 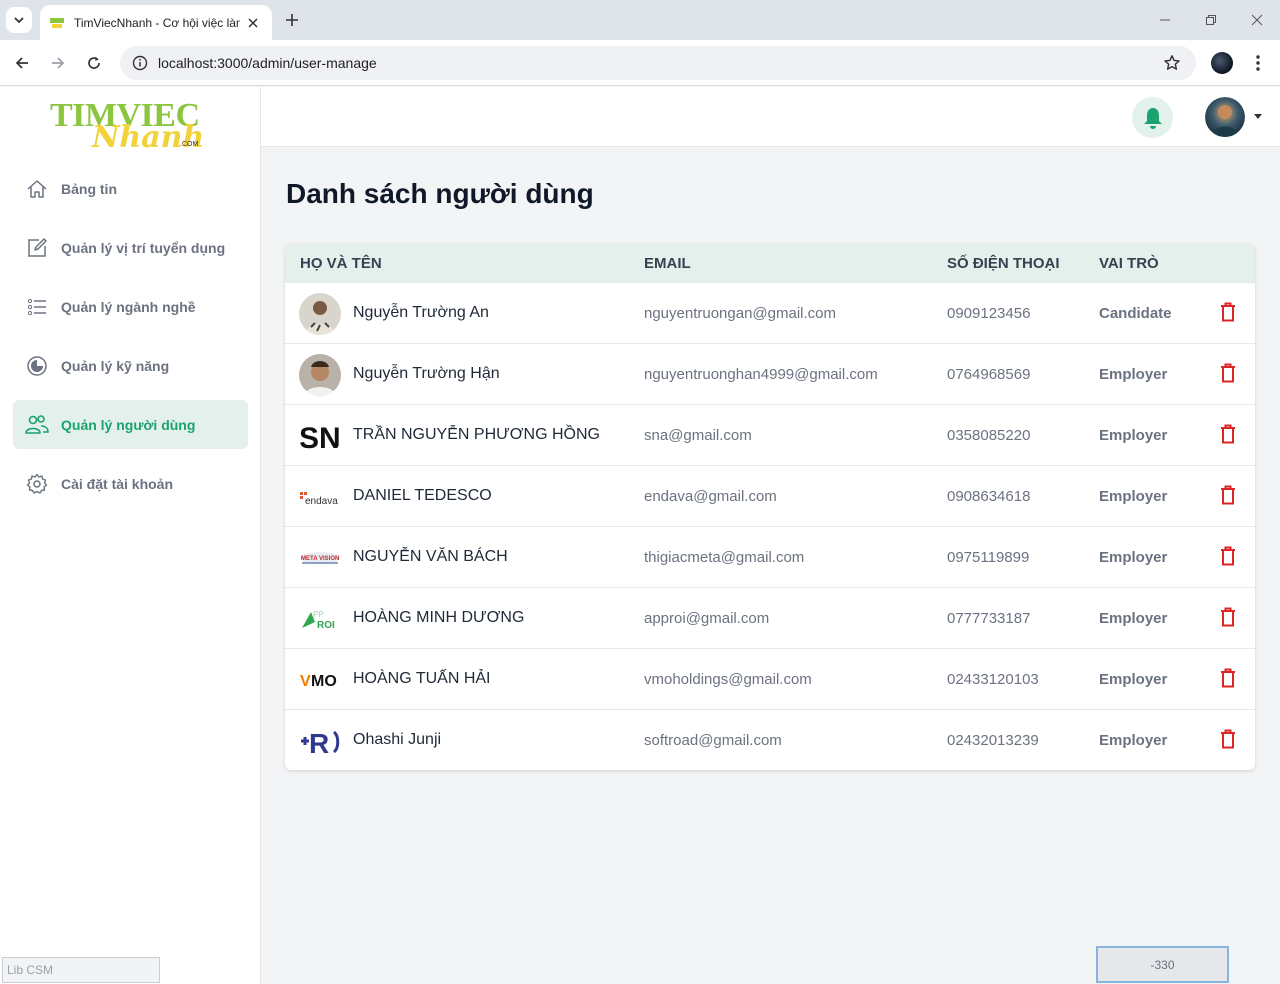 I want to click on tab-title: TimViecNhanh - Cơ hội việc làm, so click(x=157, y=22).